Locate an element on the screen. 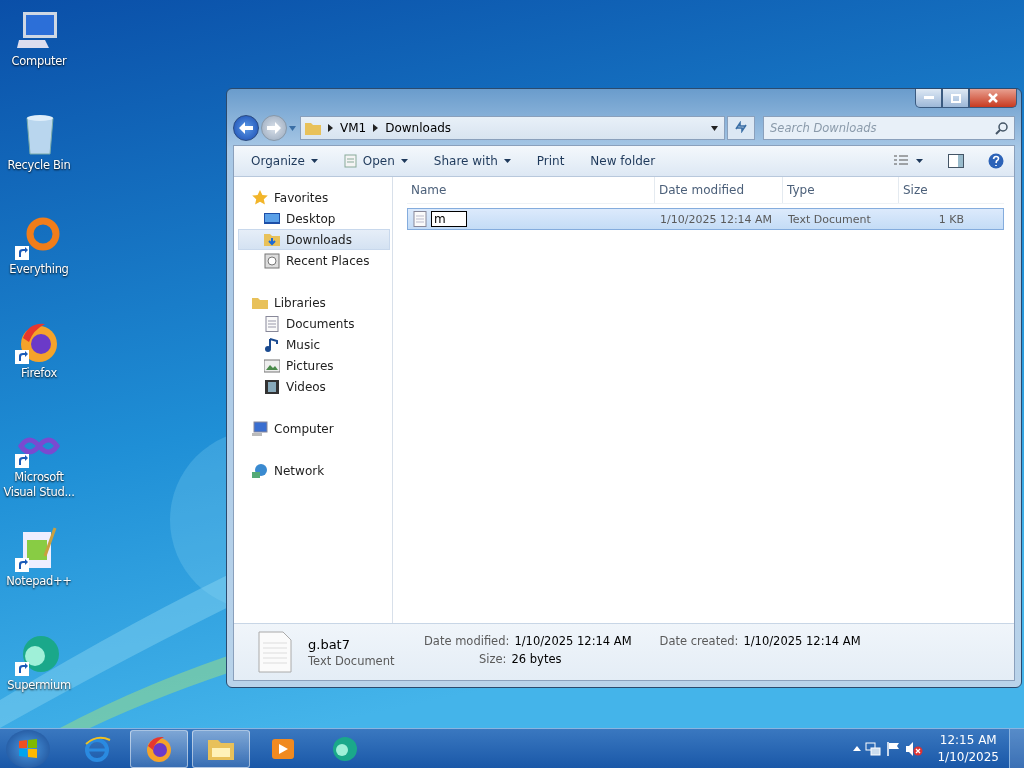  right-arrow-icon is located at coordinates (274, 128).